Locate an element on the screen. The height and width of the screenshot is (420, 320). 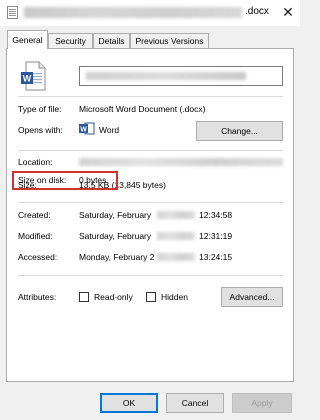
accessed-time: 13:24:15 is located at coordinates (216, 257).